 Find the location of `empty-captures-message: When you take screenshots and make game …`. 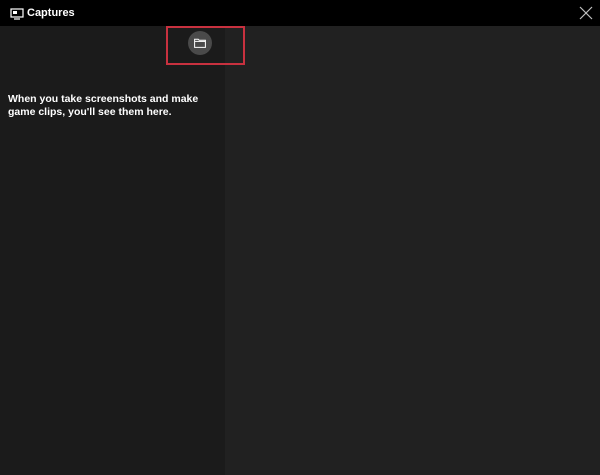

empty-captures-message: When you take screenshots and make game … is located at coordinates (103, 105).